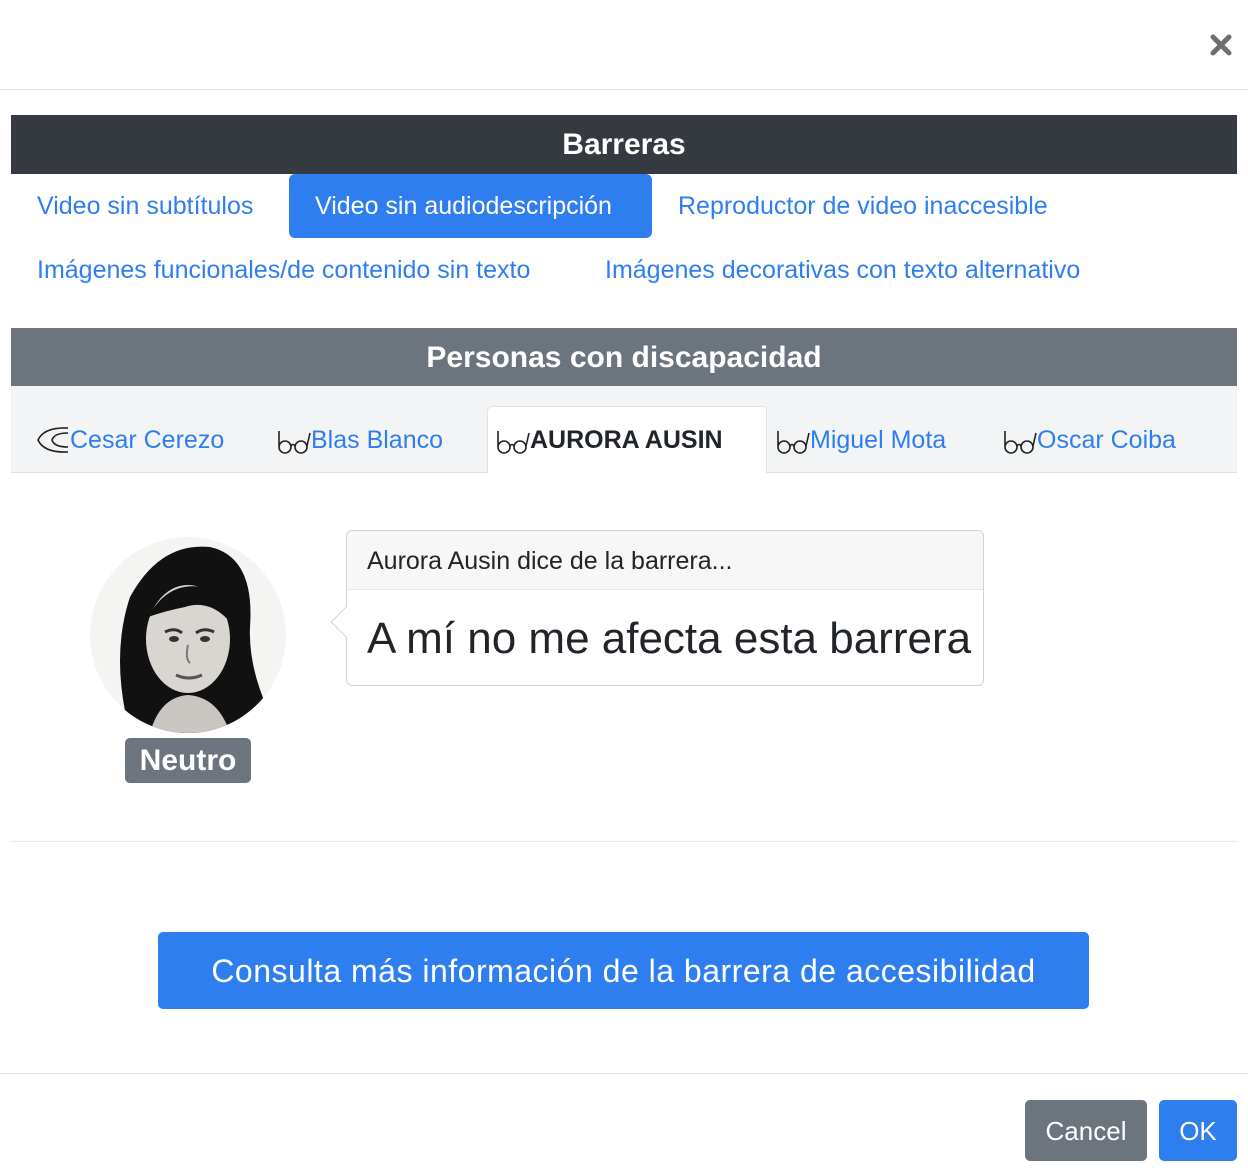 Image resolution: width=1248 pixels, height=1172 pixels. I want to click on tab-oscar-coiba: Oscar Coiba, so click(1089, 439).